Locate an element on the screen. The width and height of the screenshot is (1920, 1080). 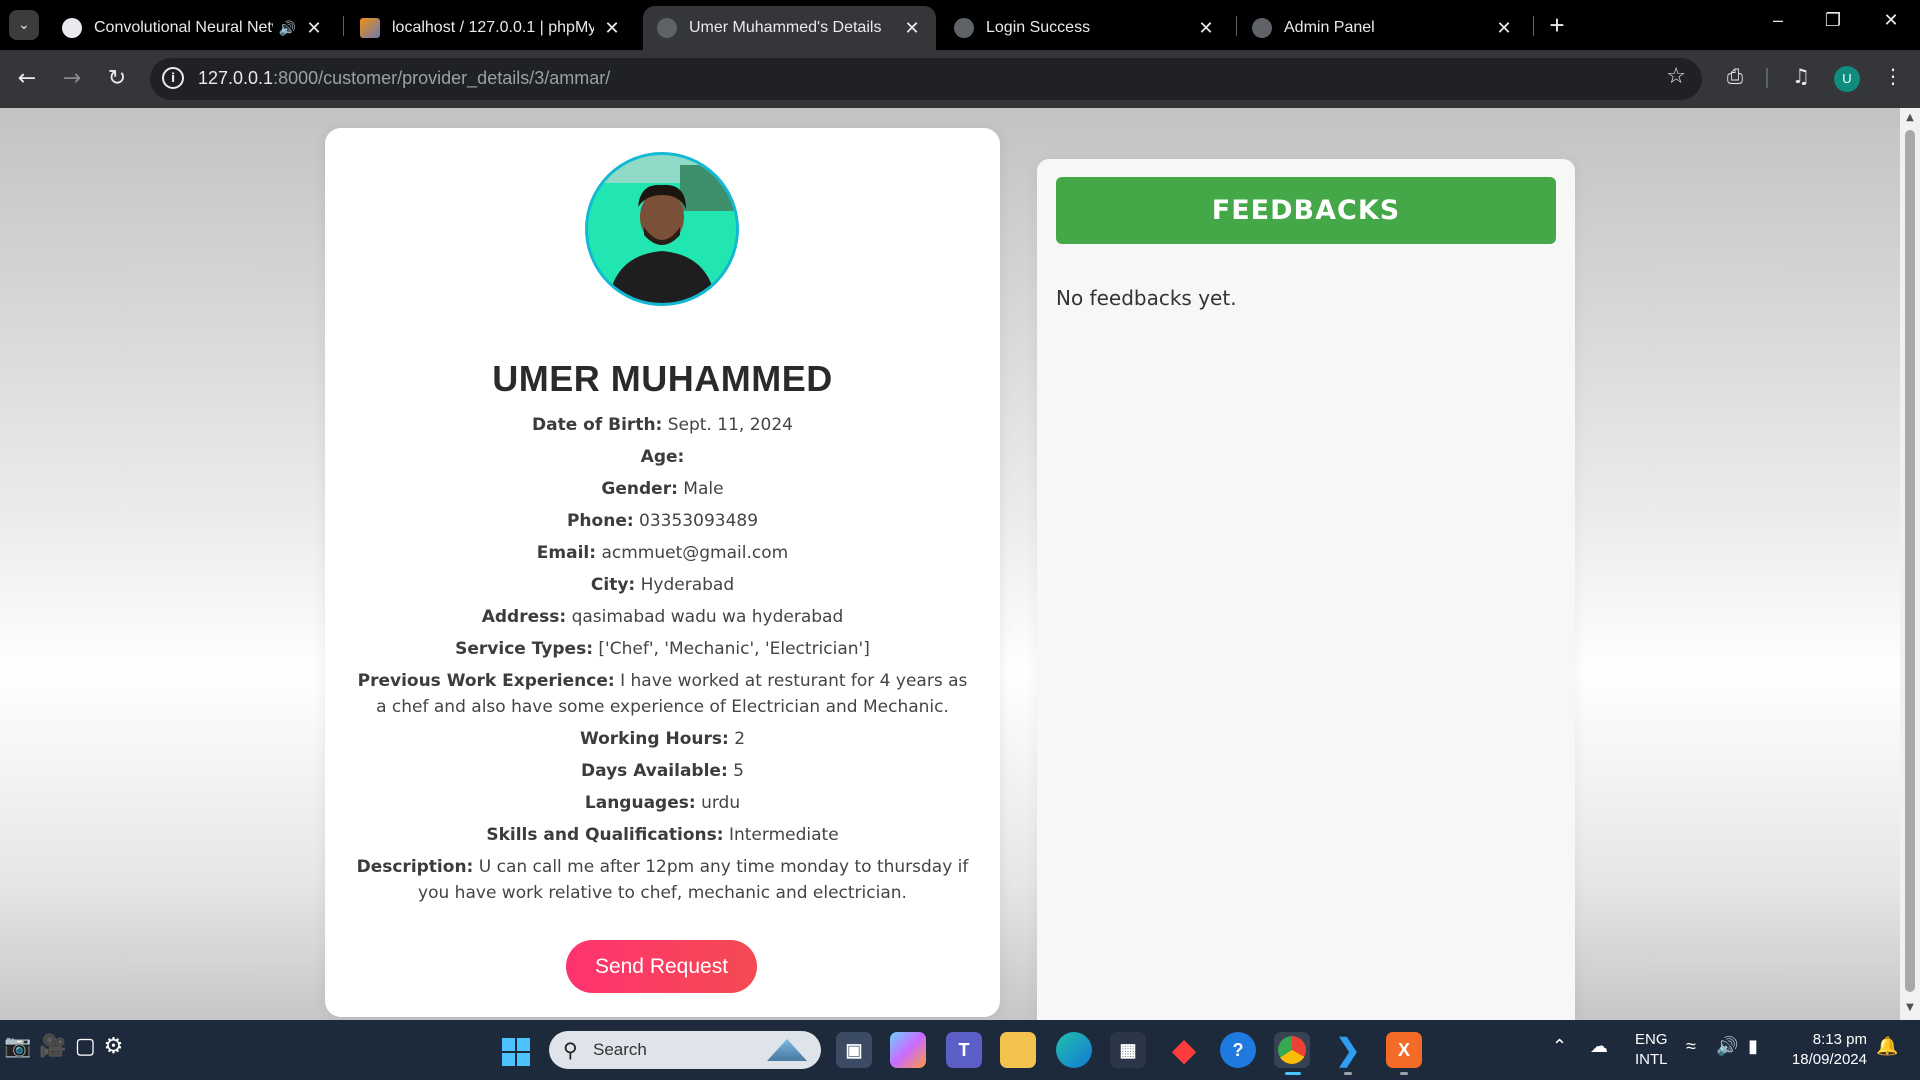
menu-kebab-icon: ⋮ is located at coordinates (1893, 76).